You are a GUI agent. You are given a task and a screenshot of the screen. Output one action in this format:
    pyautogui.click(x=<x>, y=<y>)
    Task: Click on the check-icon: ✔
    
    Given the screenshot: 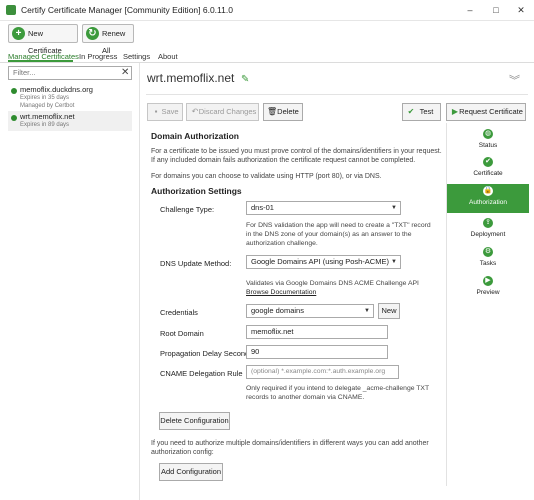 What is the action you would take?
    pyautogui.click(x=411, y=111)
    